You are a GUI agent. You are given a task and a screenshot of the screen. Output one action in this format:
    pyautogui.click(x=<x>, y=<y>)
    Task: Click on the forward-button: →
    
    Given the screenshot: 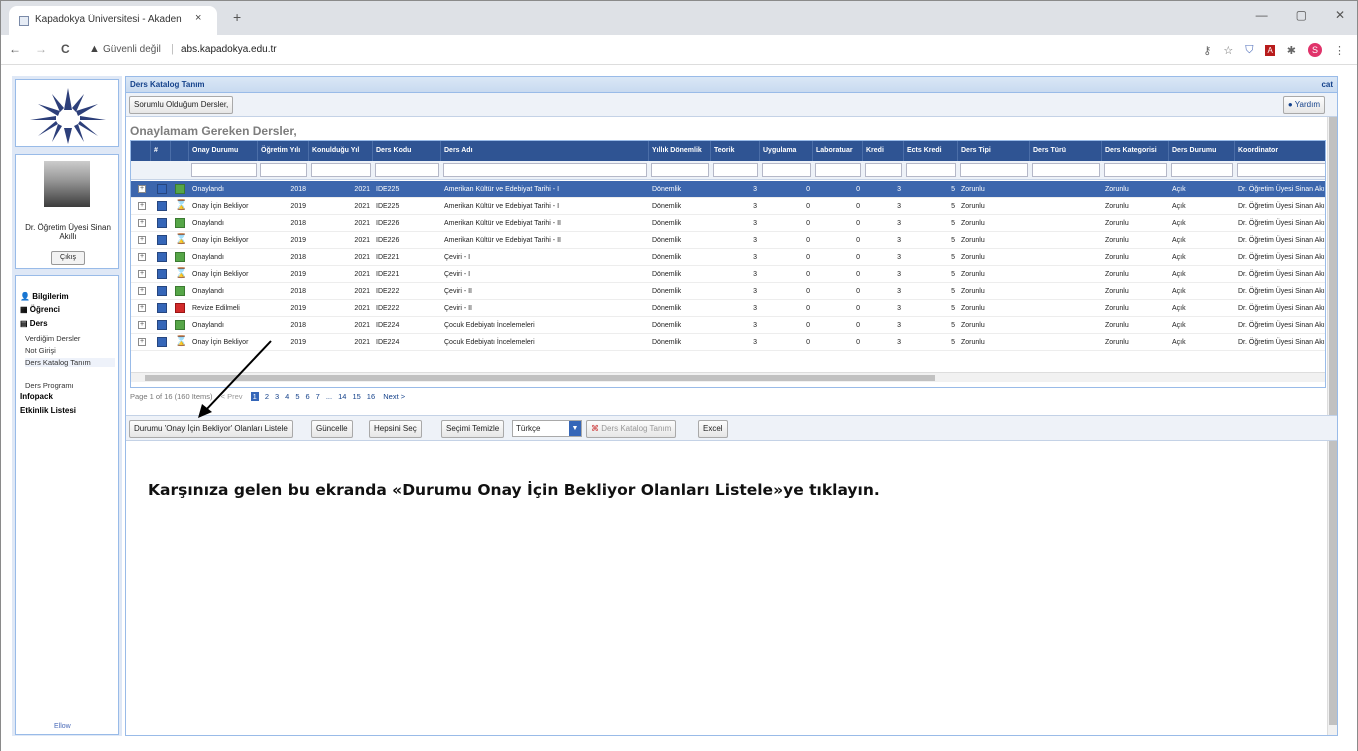 What is the action you would take?
    pyautogui.click(x=41, y=49)
    